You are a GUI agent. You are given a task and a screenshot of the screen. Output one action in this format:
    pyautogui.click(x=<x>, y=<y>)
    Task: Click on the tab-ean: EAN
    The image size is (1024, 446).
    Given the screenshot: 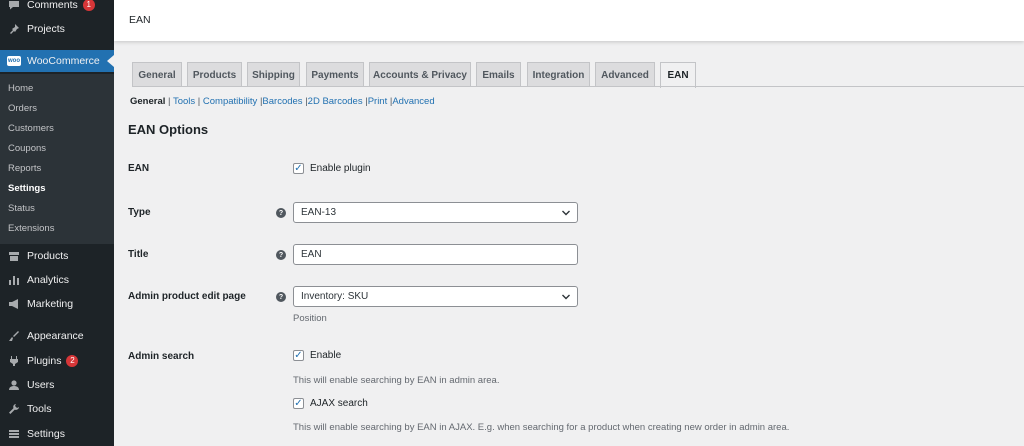 What is the action you would take?
    pyautogui.click(x=678, y=75)
    